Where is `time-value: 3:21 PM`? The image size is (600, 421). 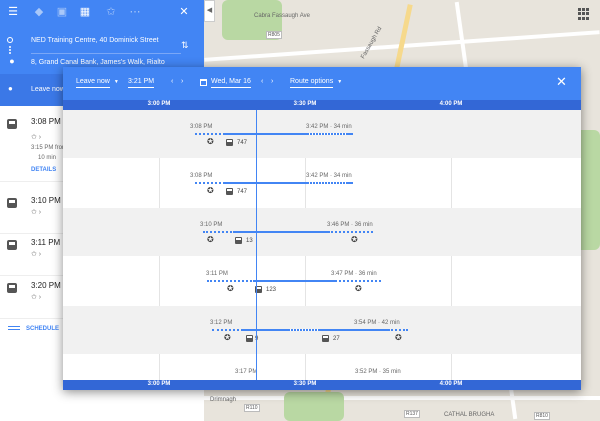 time-value: 3:21 PM is located at coordinates (141, 83).